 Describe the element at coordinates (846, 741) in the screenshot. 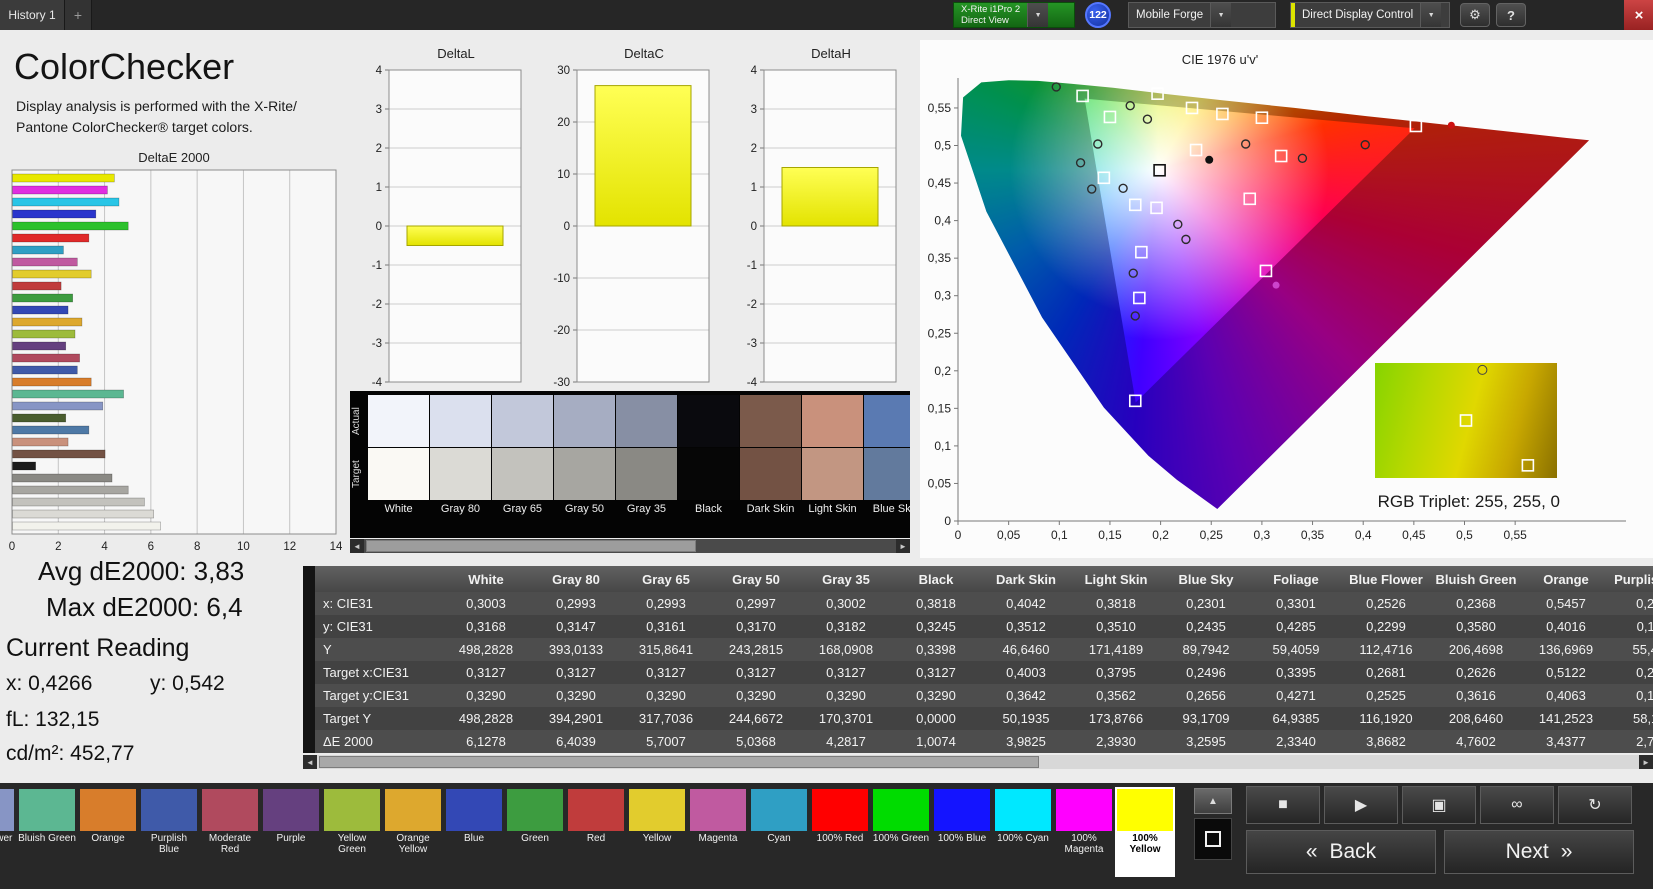

I see `table-cell: 4,2817` at that location.